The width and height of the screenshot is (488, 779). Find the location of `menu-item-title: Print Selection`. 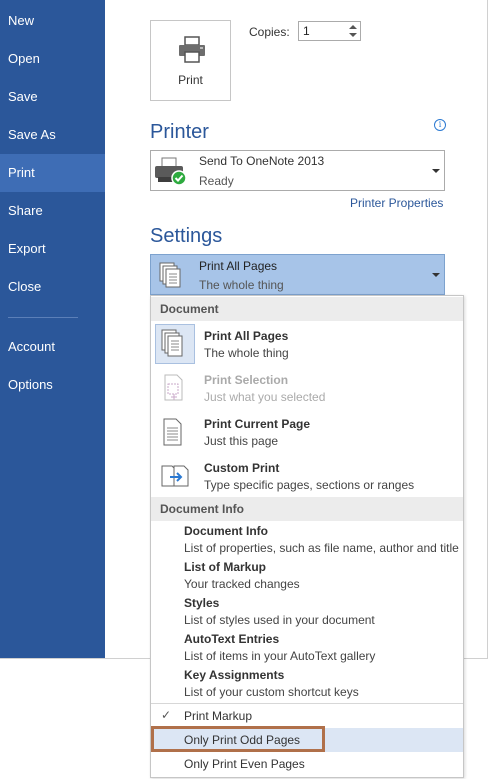

menu-item-title: Print Selection is located at coordinates (246, 380).